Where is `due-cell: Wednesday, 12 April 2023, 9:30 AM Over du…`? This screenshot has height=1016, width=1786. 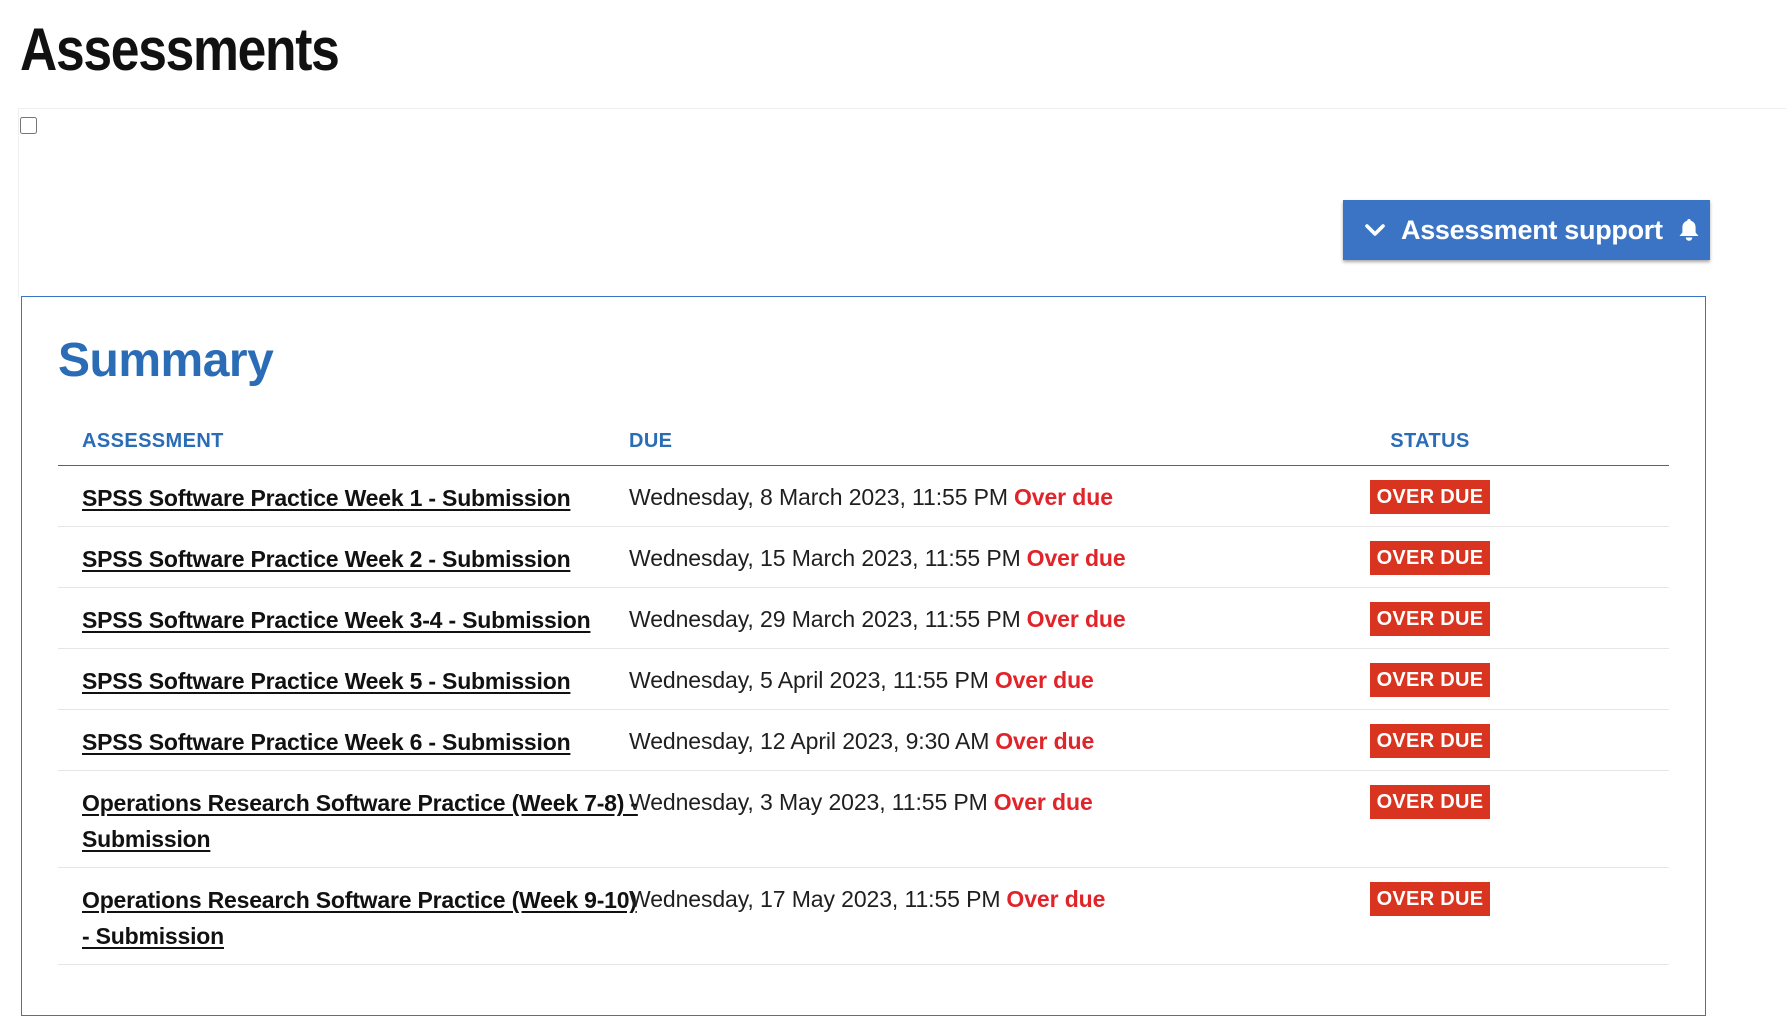
due-cell: Wednesday, 12 April 2023, 9:30 AM Over du… is located at coordinates (861, 741).